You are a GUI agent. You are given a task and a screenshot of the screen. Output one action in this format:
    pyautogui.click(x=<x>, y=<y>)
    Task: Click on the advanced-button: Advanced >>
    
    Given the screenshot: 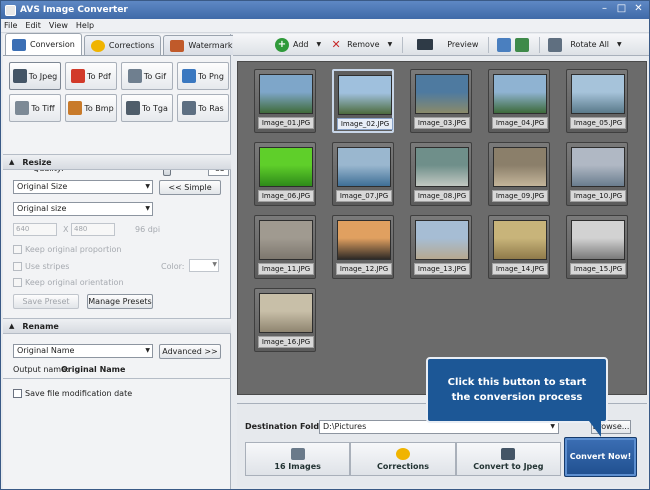 What is the action you would take?
    pyautogui.click(x=190, y=351)
    